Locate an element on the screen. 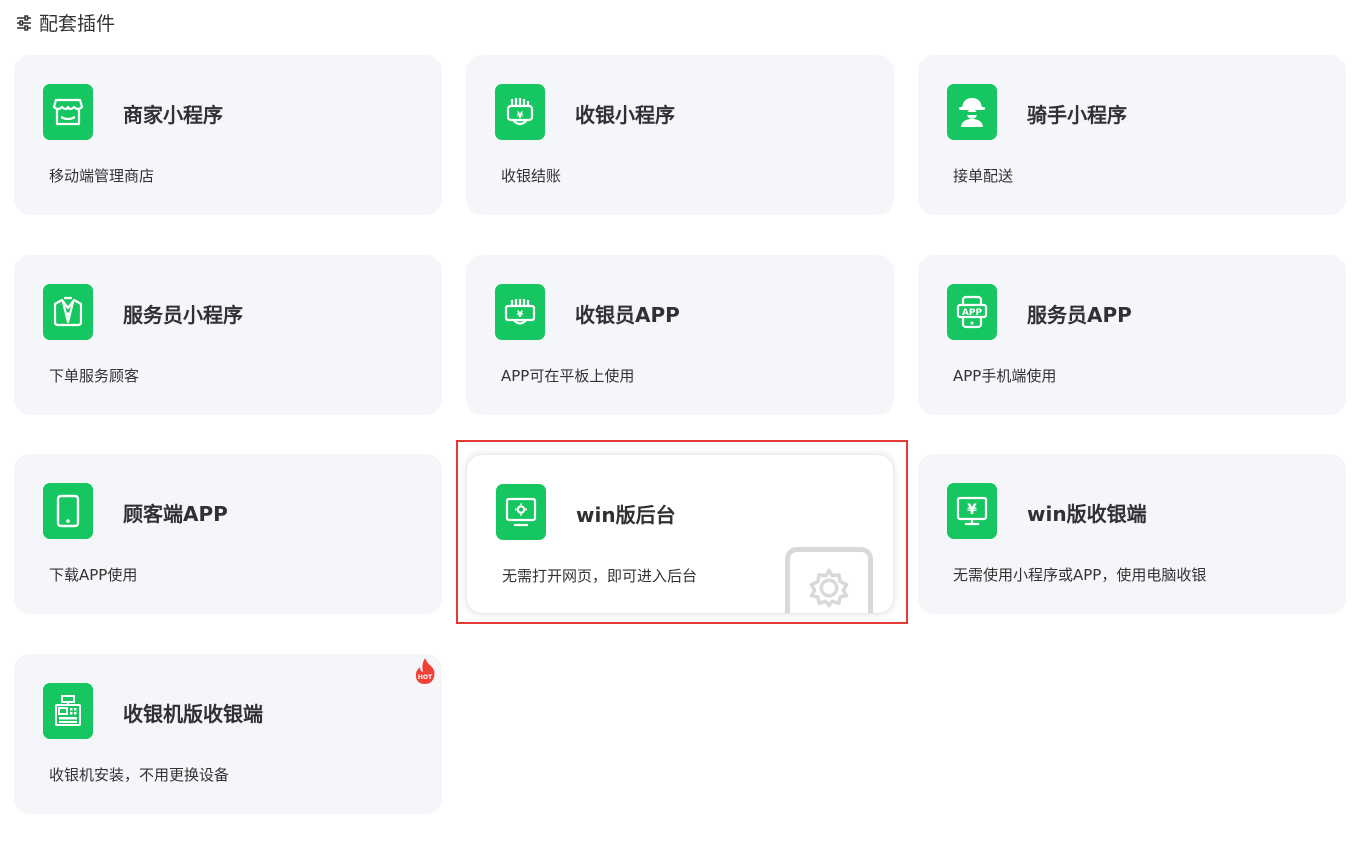 The height and width of the screenshot is (853, 1366). phone-app-icon: APP is located at coordinates (972, 312).